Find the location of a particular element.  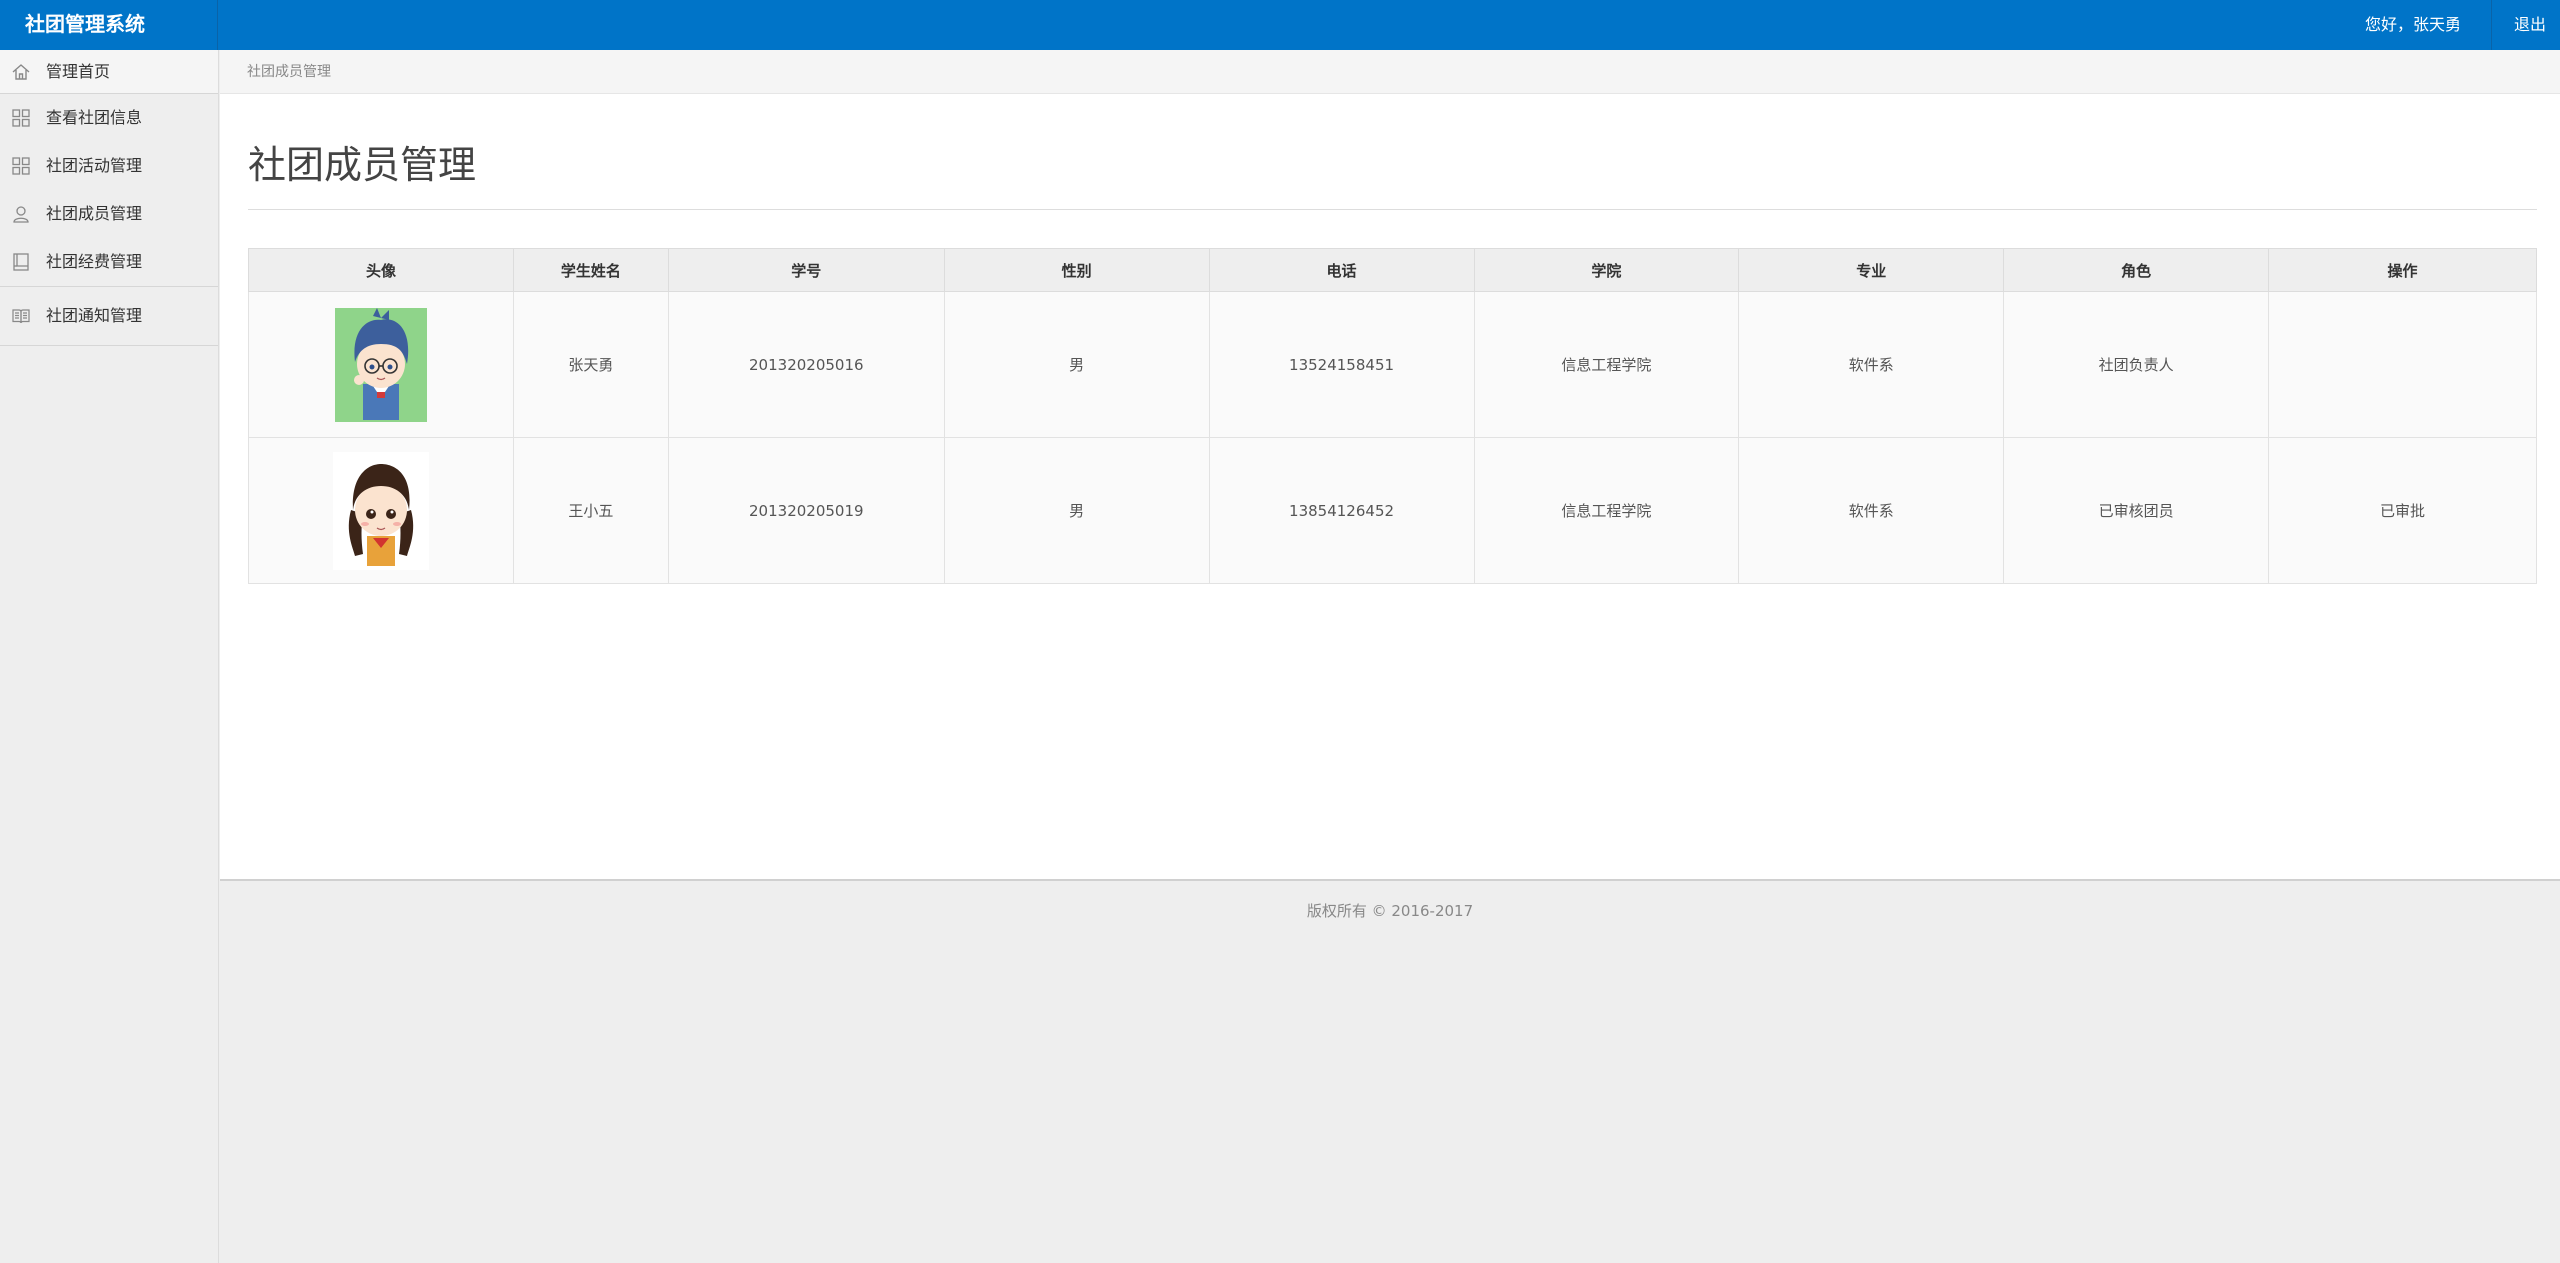

top-bar: 社团管理系统 您好，张天勇 退出 is located at coordinates (1280, 25).